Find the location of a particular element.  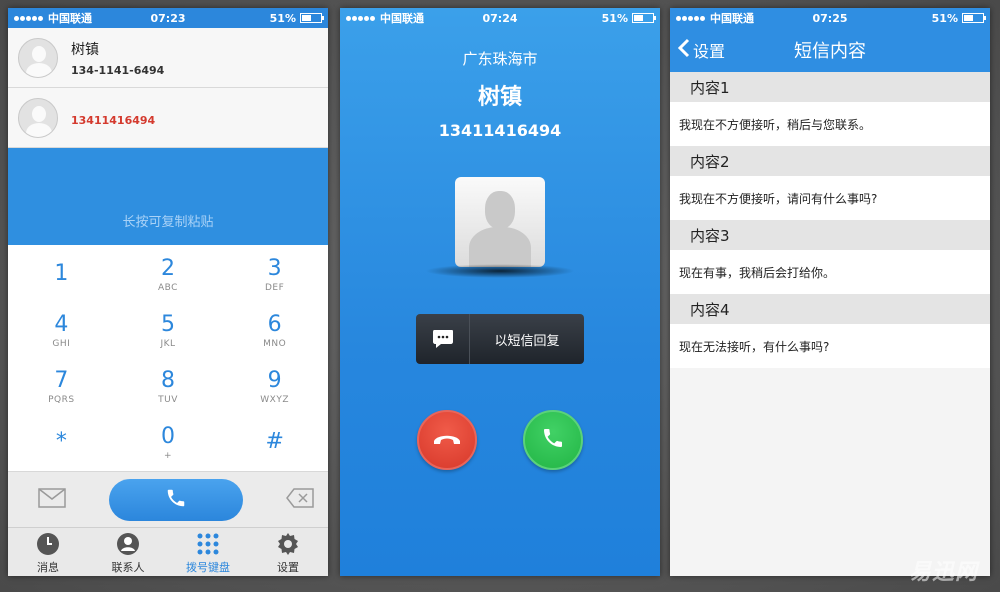

key-4: 4 GHI is located at coordinates (61, 331).